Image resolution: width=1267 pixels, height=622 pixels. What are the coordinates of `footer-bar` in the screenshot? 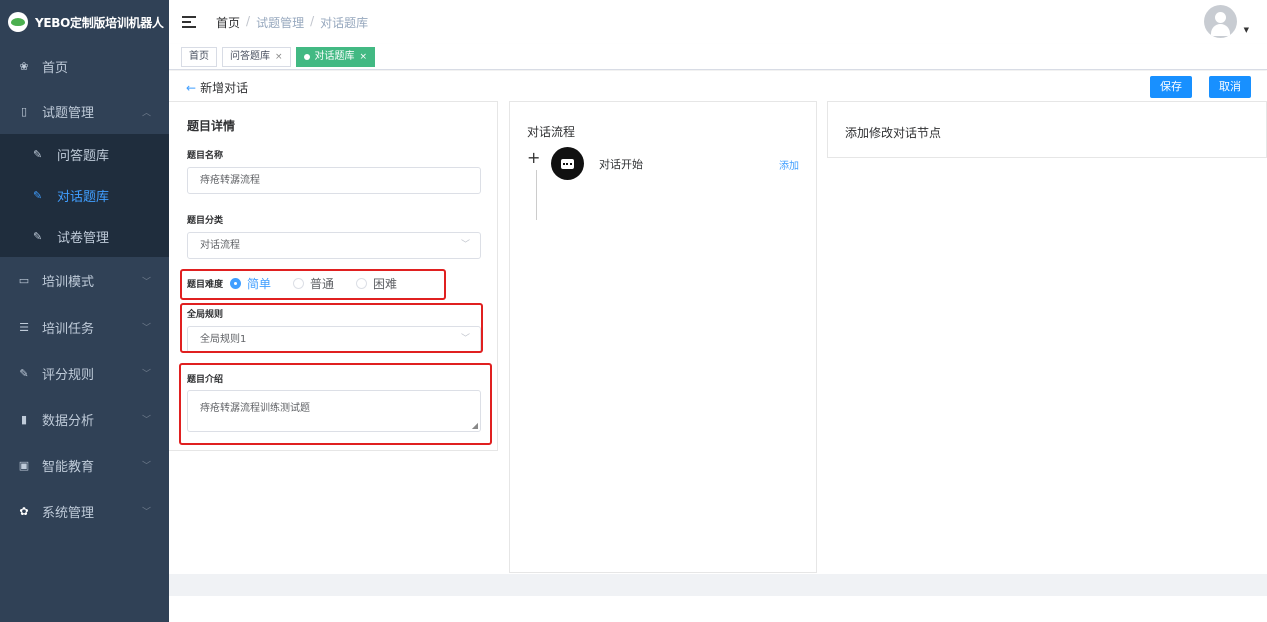 It's located at (718, 585).